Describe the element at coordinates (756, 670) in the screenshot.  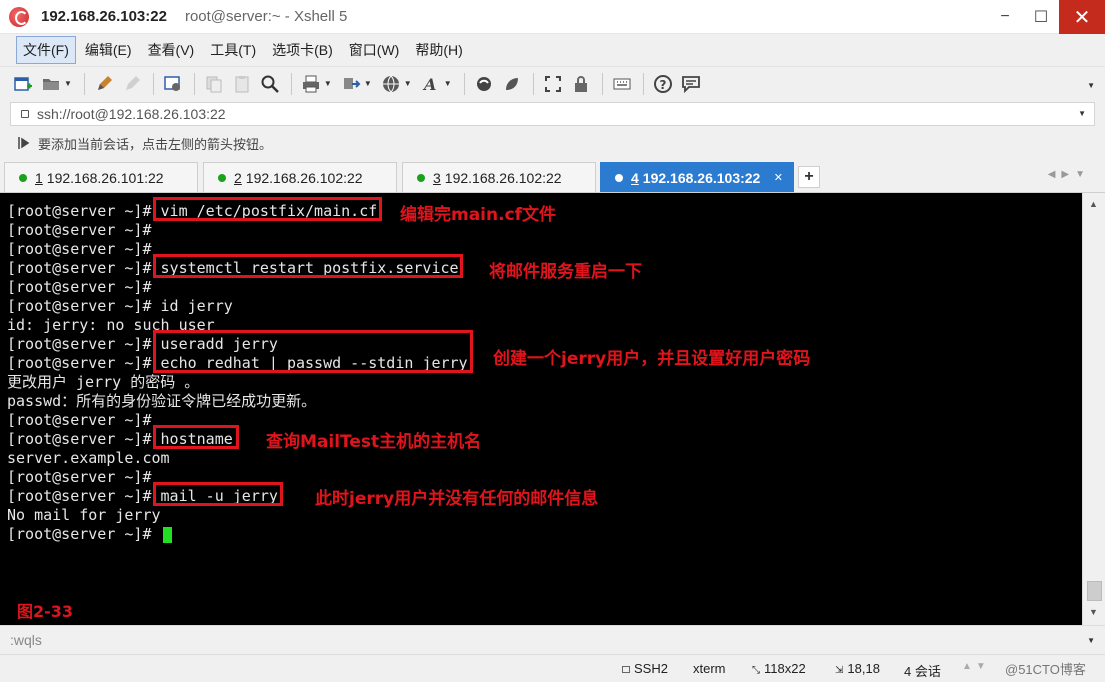
I see `resize-icon: ⤡` at that location.